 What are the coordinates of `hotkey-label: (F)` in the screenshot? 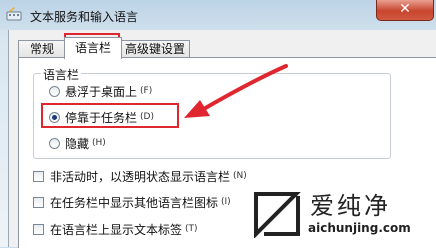 It's located at (146, 91).